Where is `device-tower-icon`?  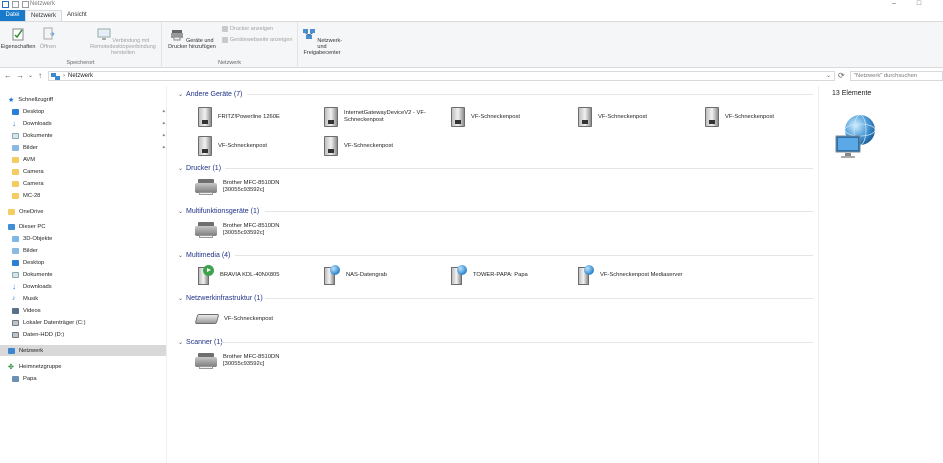 device-tower-icon is located at coordinates (331, 117).